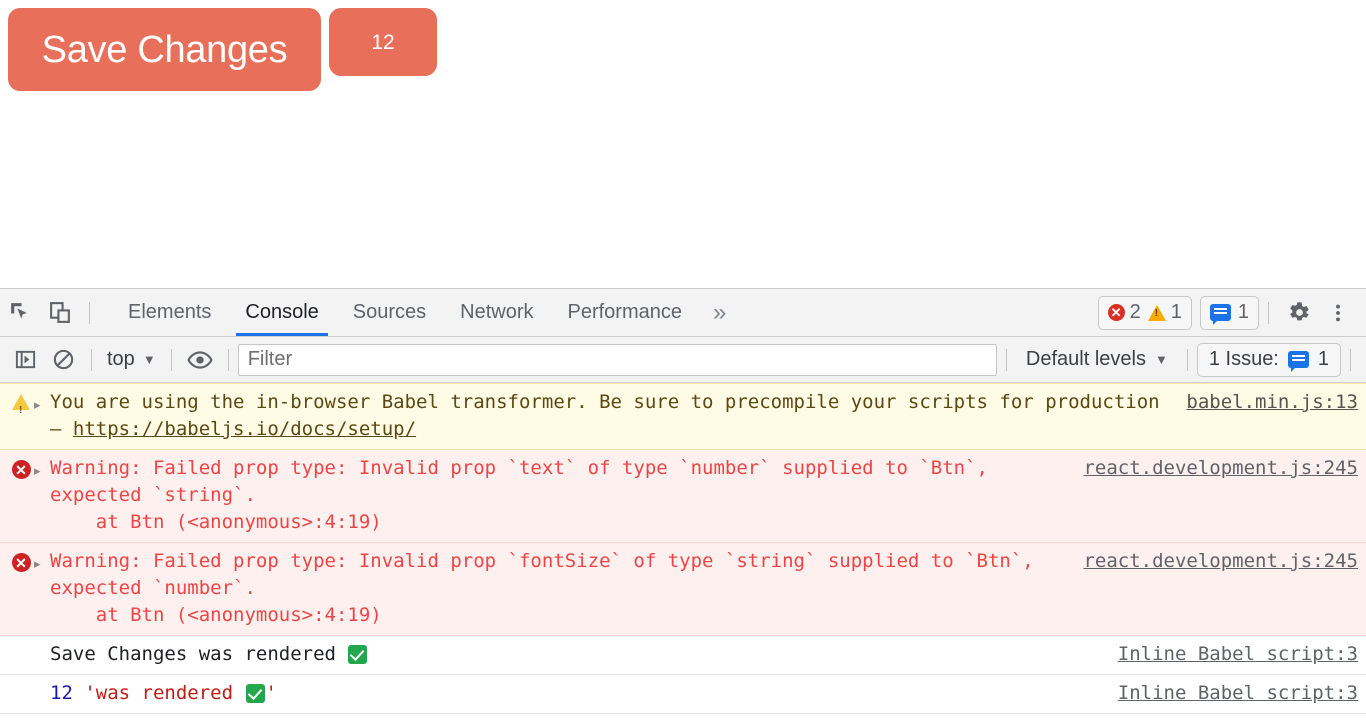 The image size is (1366, 720). Describe the element at coordinates (496, 312) in the screenshot. I see `tab-network: Network` at that location.